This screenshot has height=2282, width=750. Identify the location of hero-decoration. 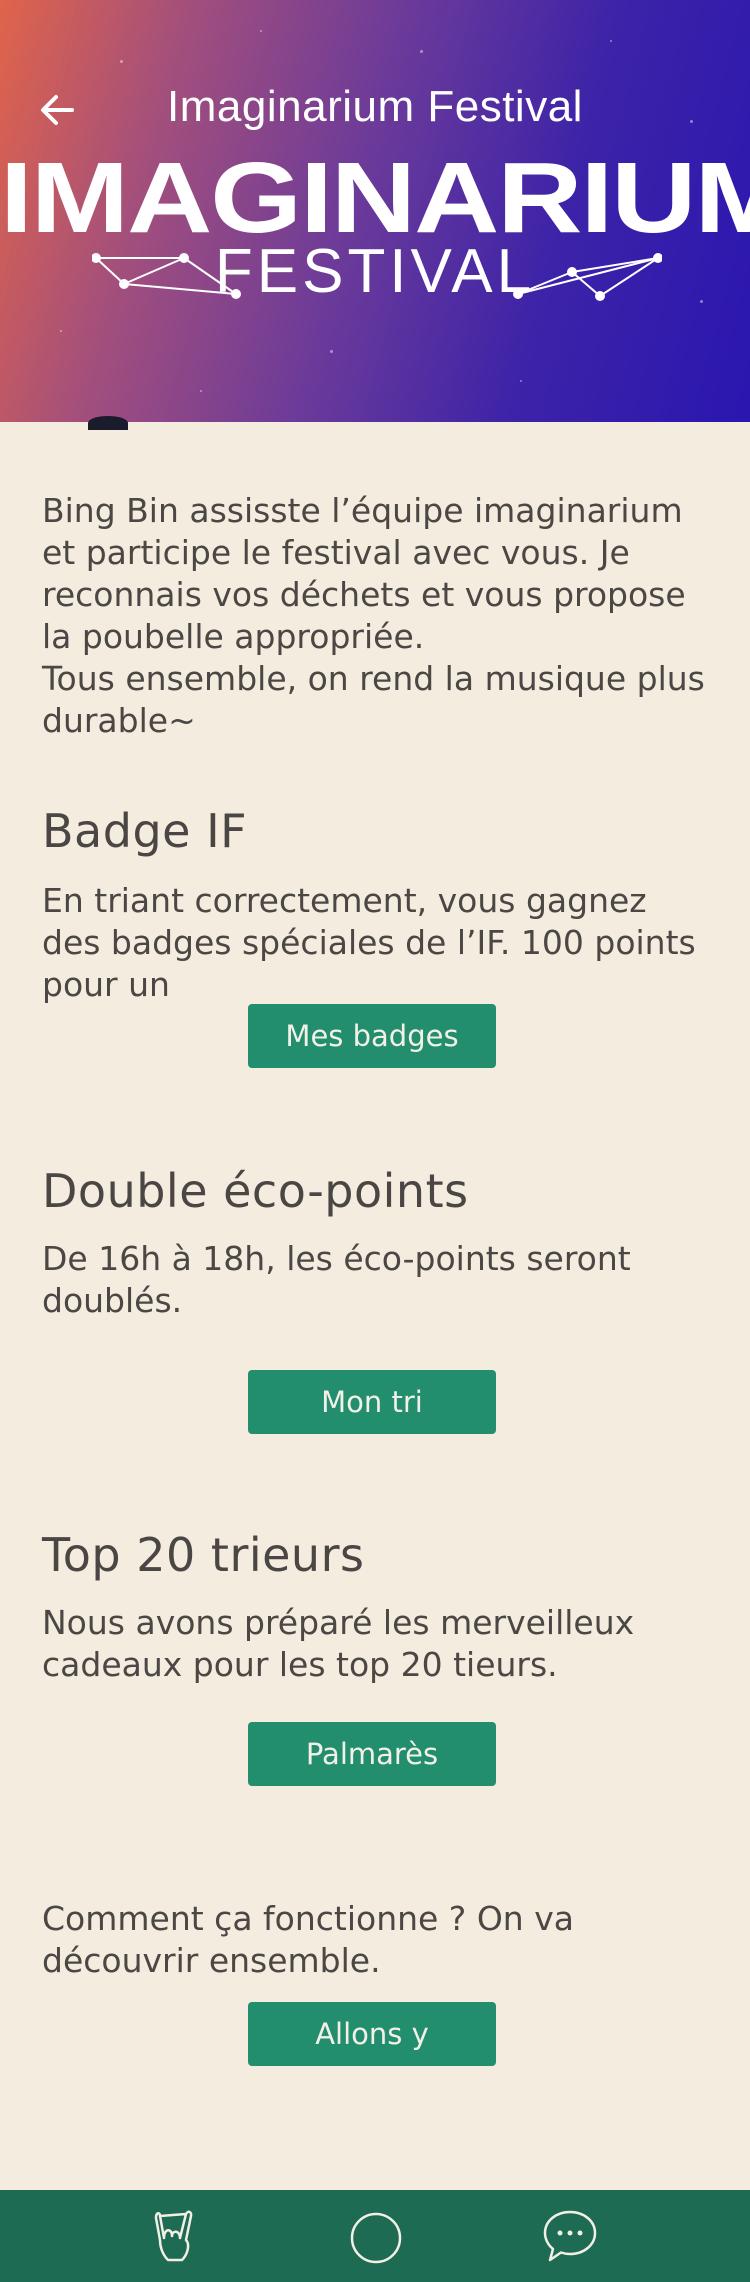
(108, 423).